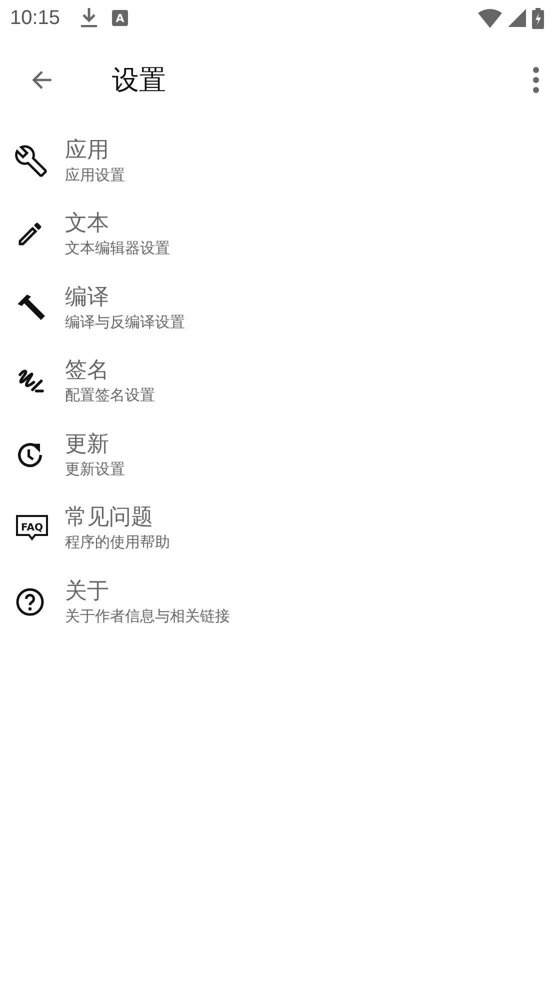 The width and height of the screenshot is (554, 984). Describe the element at coordinates (125, 322) in the screenshot. I see `item-subtitle: 编译与反编译设置` at that location.